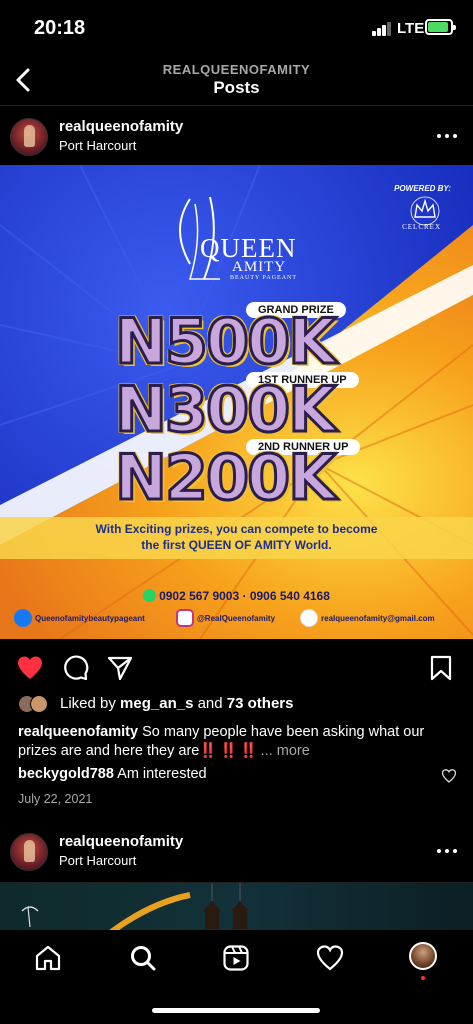 The width and height of the screenshot is (473, 1024). I want to click on liked-by: Liked by meg_an_s and 73 others, so click(238, 704).